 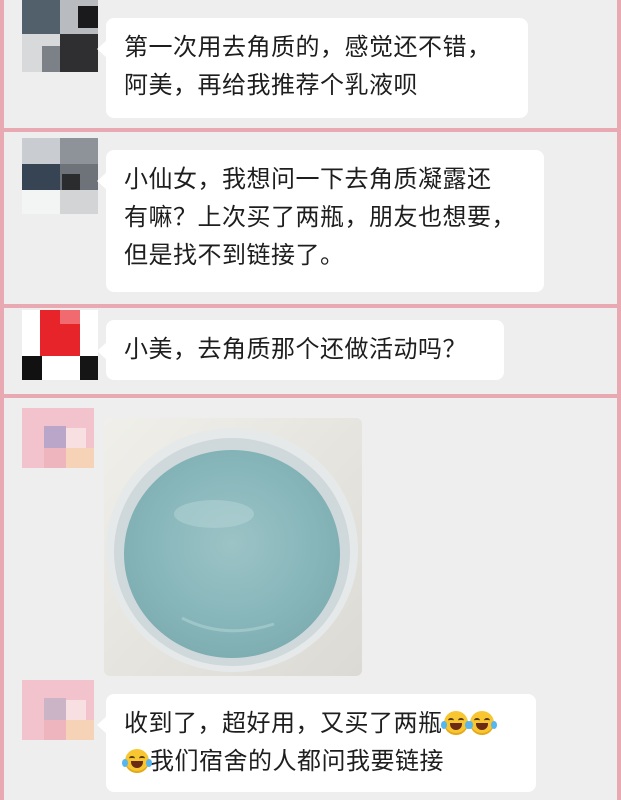 I want to click on message-photo, so click(x=233, y=547).